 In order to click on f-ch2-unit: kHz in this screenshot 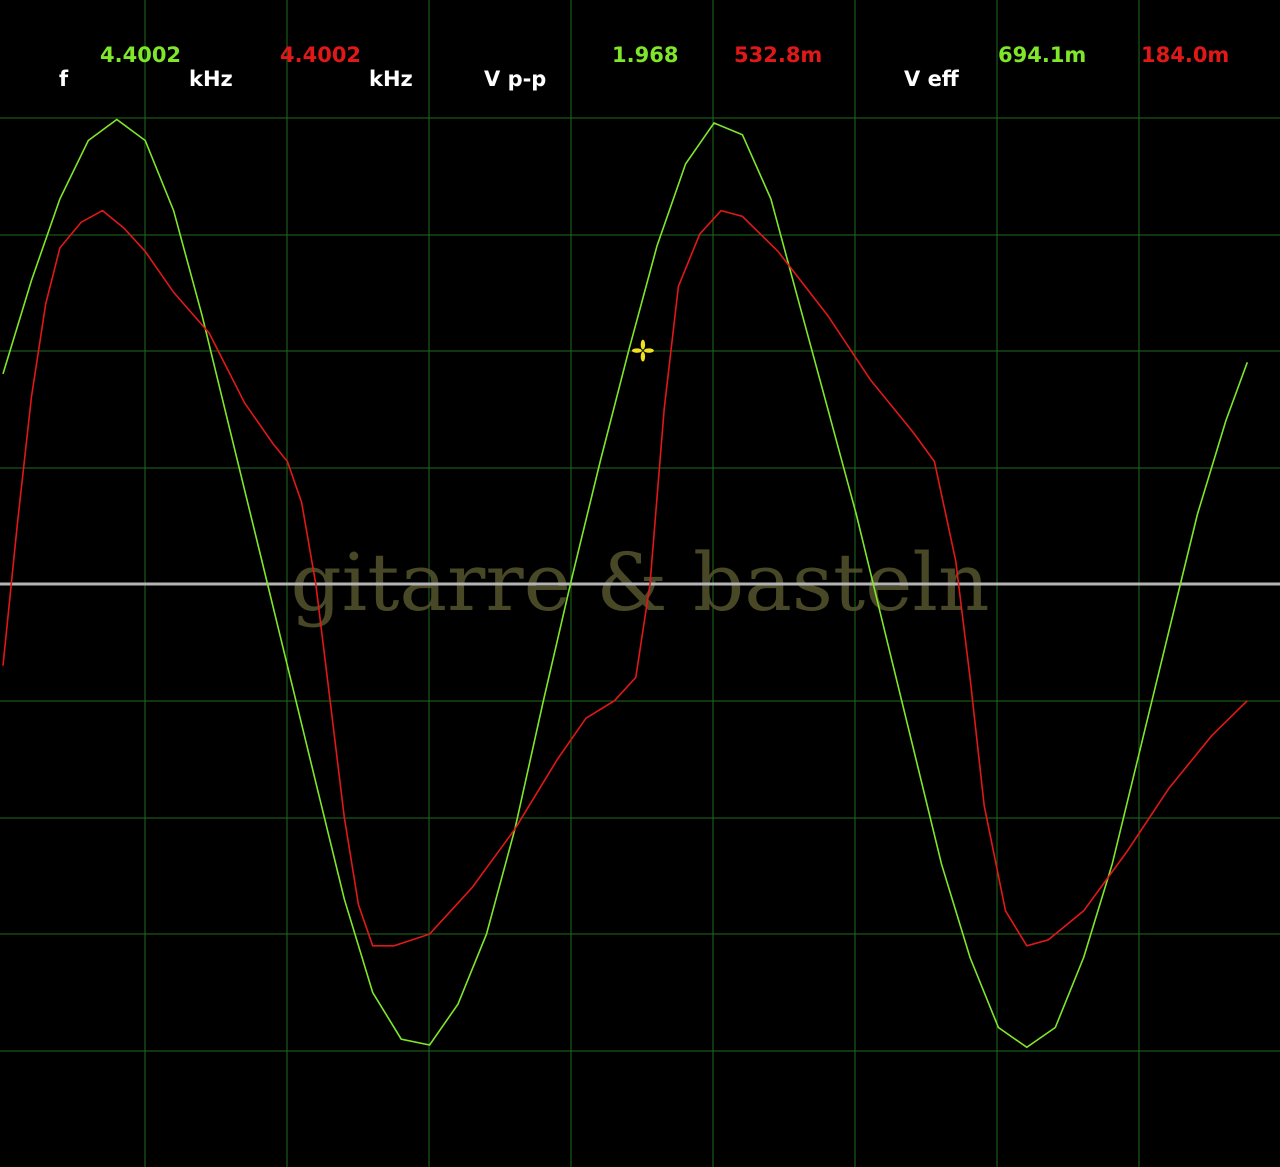, I will do `click(391, 79)`.